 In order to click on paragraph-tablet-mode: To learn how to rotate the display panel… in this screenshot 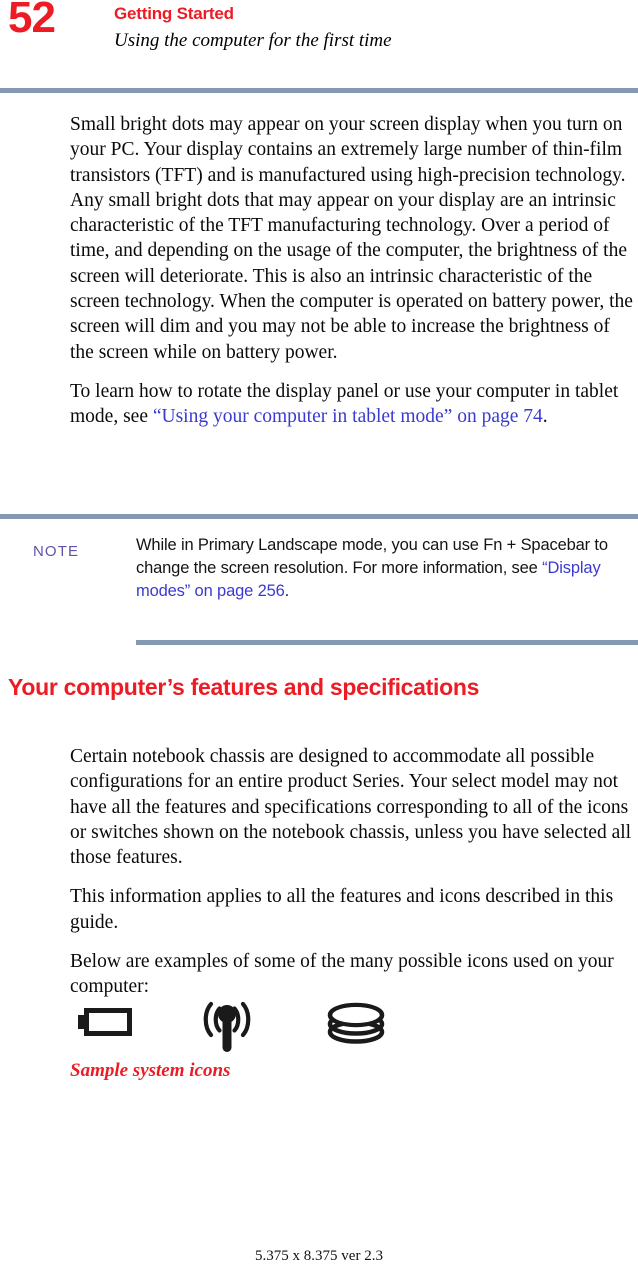, I will do `click(354, 404)`.